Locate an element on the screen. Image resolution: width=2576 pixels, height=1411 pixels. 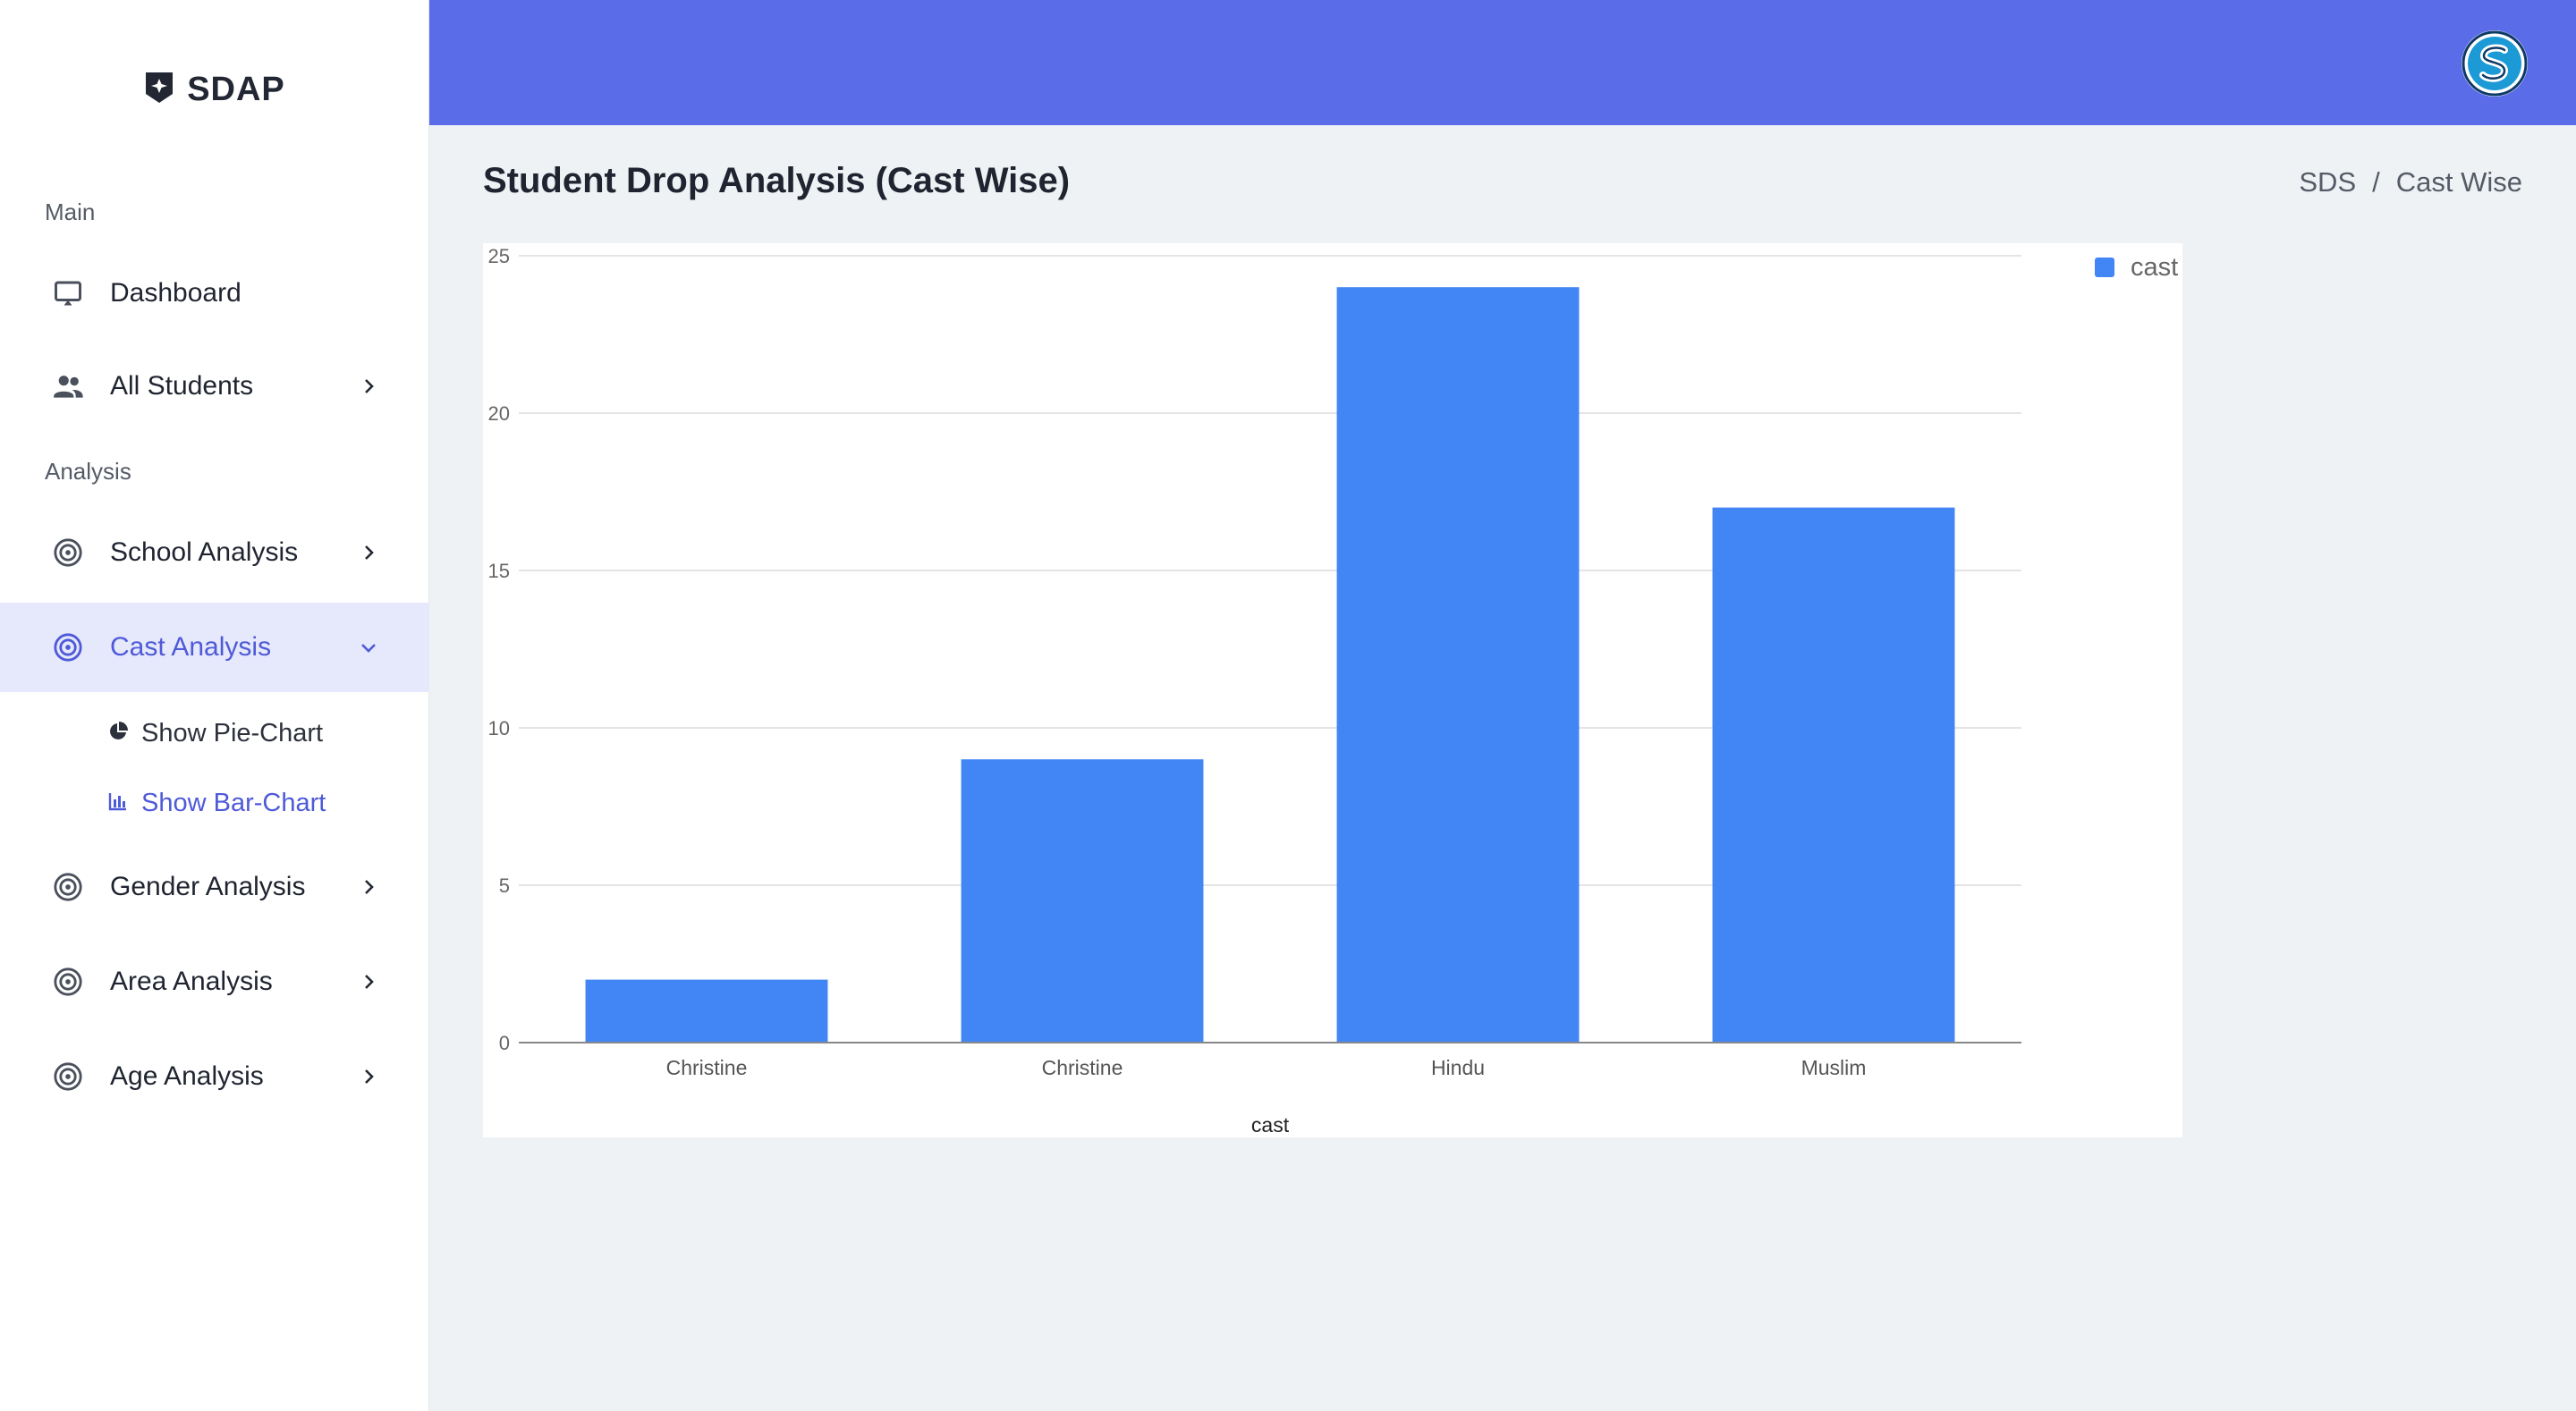
shield-plus-icon is located at coordinates (159, 90).